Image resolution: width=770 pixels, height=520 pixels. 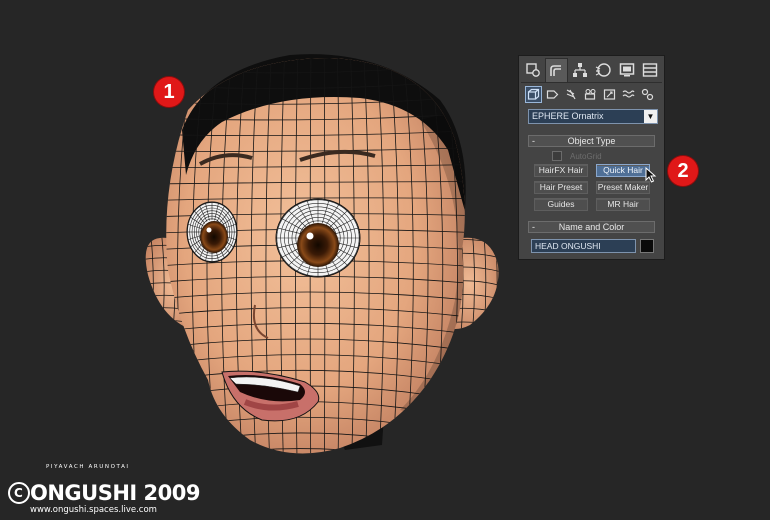 What do you see at coordinates (169, 92) in the screenshot?
I see `step-marker-1: 1` at bounding box center [169, 92].